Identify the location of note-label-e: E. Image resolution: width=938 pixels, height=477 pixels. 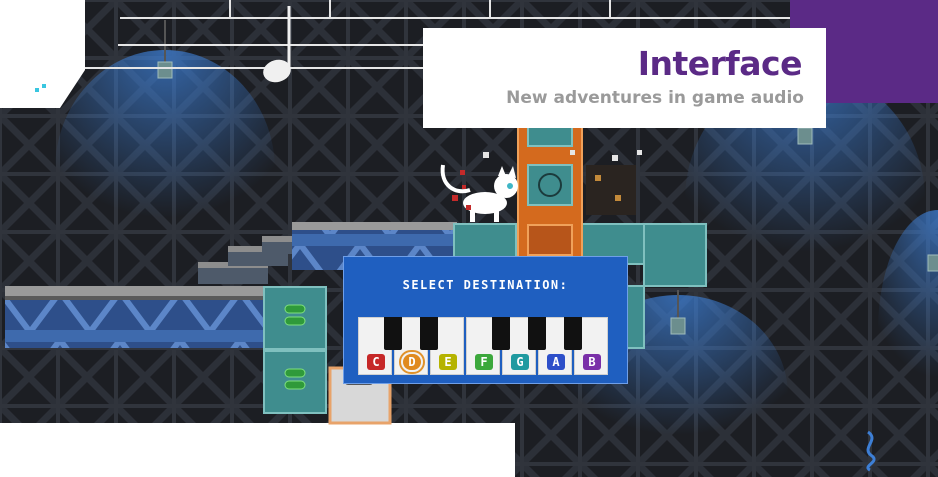
(448, 362).